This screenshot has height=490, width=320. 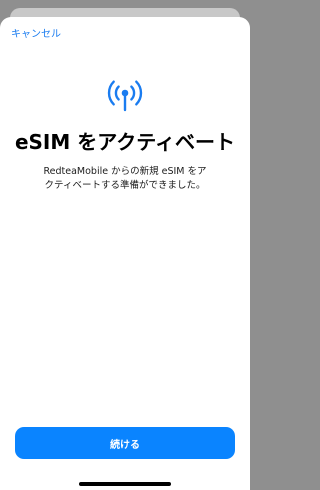 I want to click on antenna-radiowaves-icon, so click(x=125, y=96).